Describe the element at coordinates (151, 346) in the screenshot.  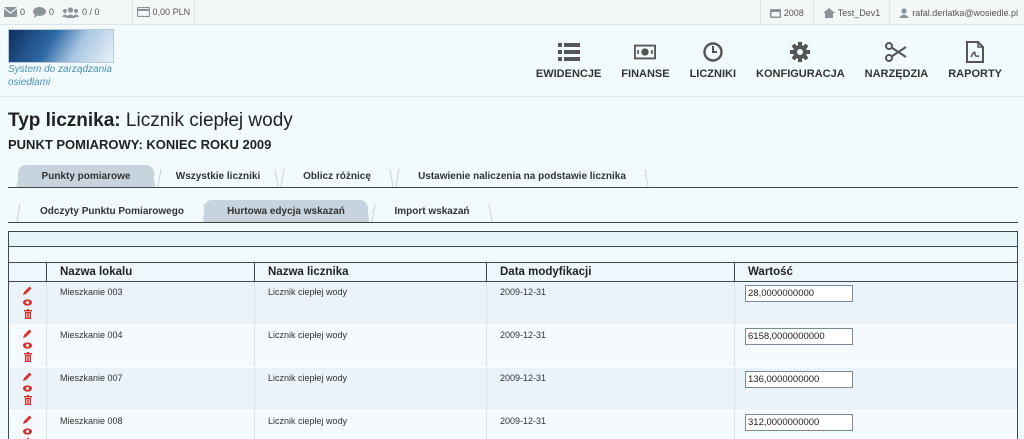
I see `cell-lokal: Mieszkanie 004` at that location.